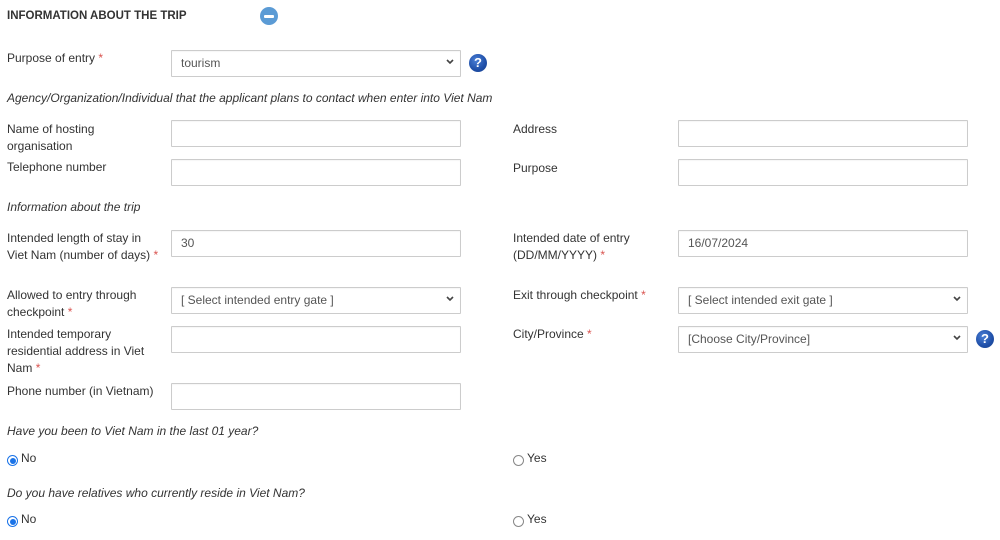 This screenshot has height=540, width=1000. I want to click on telephone-input, so click(316, 172).